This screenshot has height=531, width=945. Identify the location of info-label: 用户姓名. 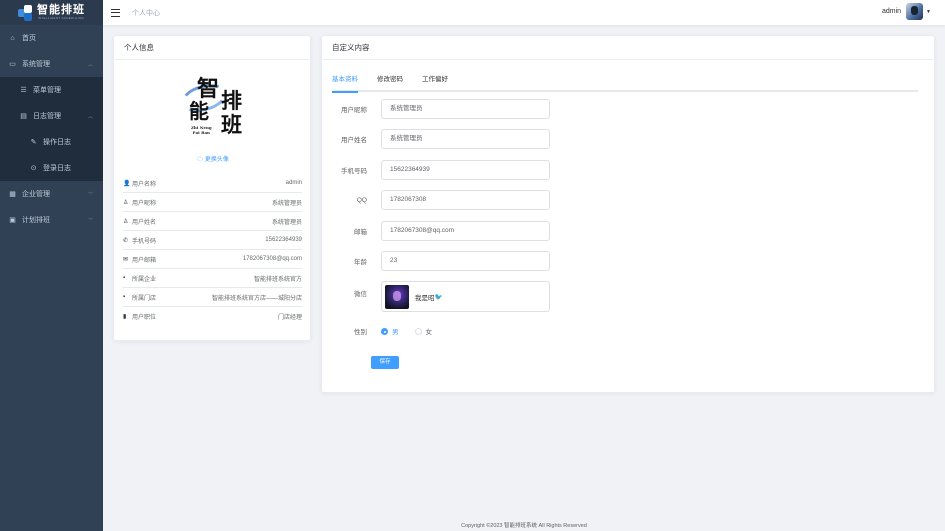
(144, 222).